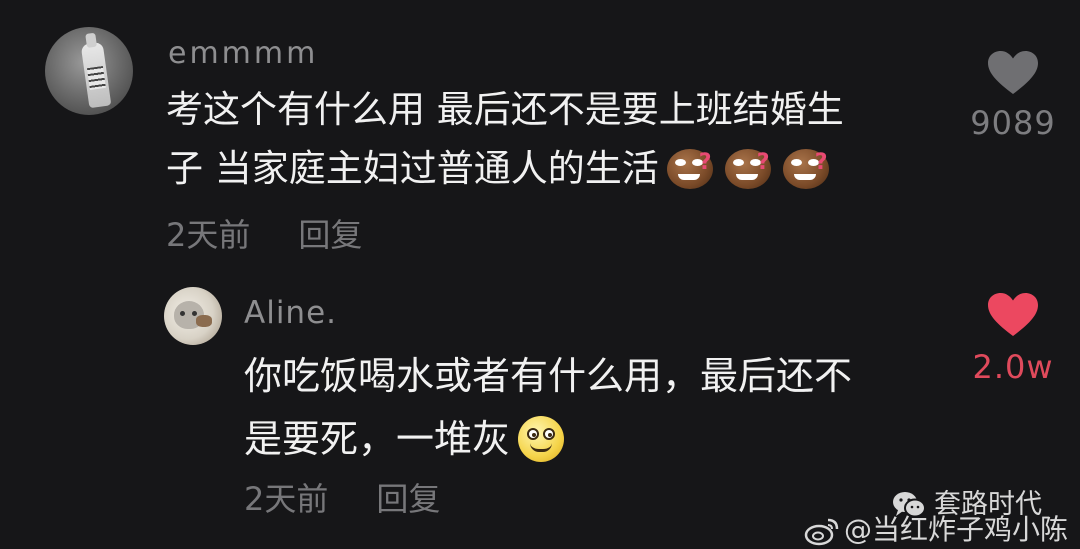 This screenshot has width=1080, height=549. What do you see at coordinates (286, 499) in the screenshot?
I see `reply-time: 2天前` at bounding box center [286, 499].